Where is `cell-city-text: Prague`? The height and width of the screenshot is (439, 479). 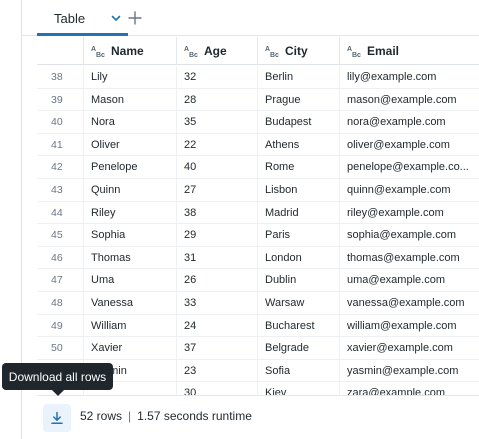 cell-city-text: Prague is located at coordinates (283, 99).